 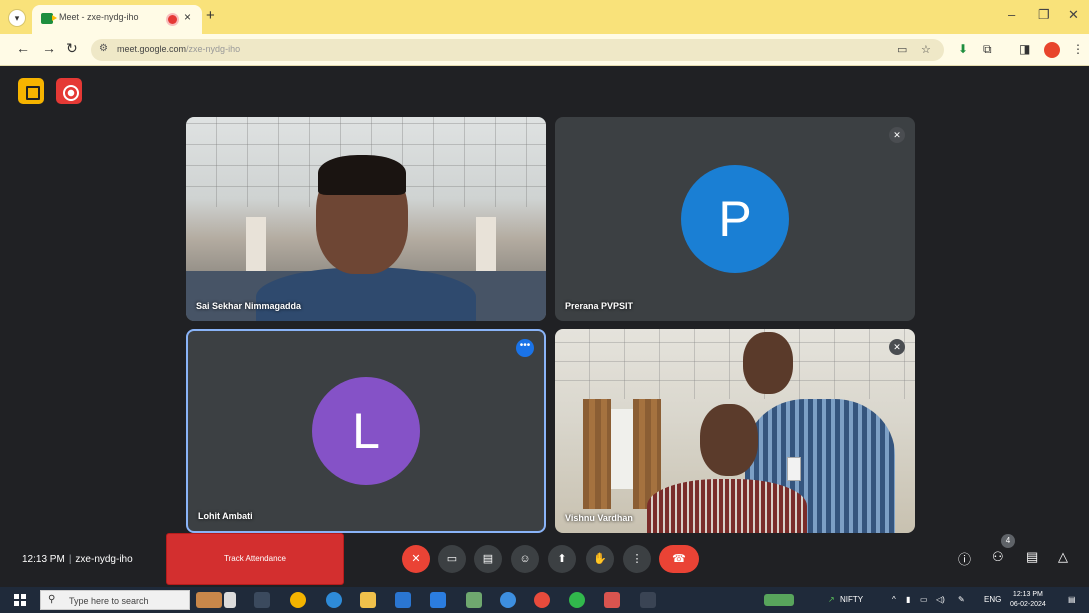 What do you see at coordinates (1052, 50) in the screenshot?
I see `profile-avatar` at bounding box center [1052, 50].